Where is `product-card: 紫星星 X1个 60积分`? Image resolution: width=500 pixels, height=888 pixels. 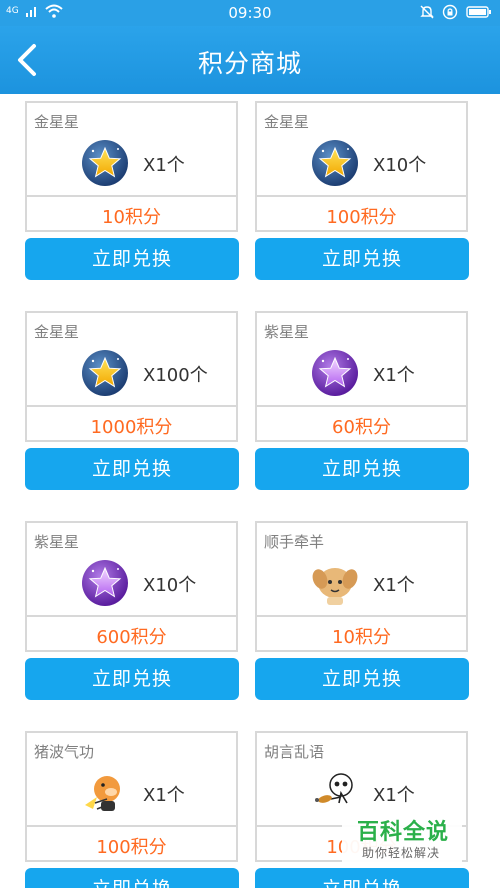 product-card: 紫星星 X1个 60积分 is located at coordinates (361, 376).